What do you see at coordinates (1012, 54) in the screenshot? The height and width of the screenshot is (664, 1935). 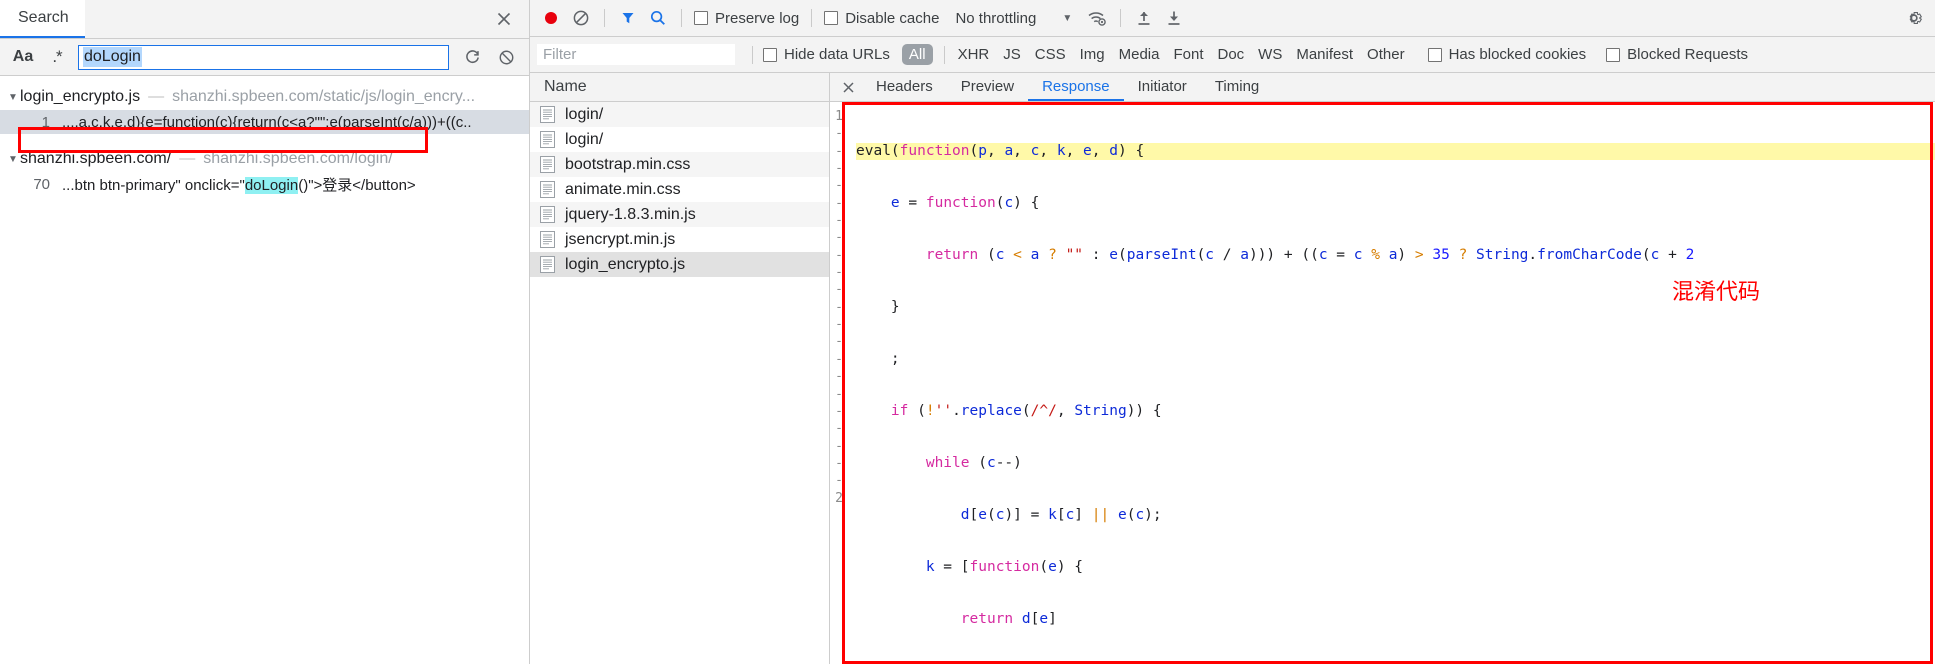 I see `type-filter-js: JS` at bounding box center [1012, 54].